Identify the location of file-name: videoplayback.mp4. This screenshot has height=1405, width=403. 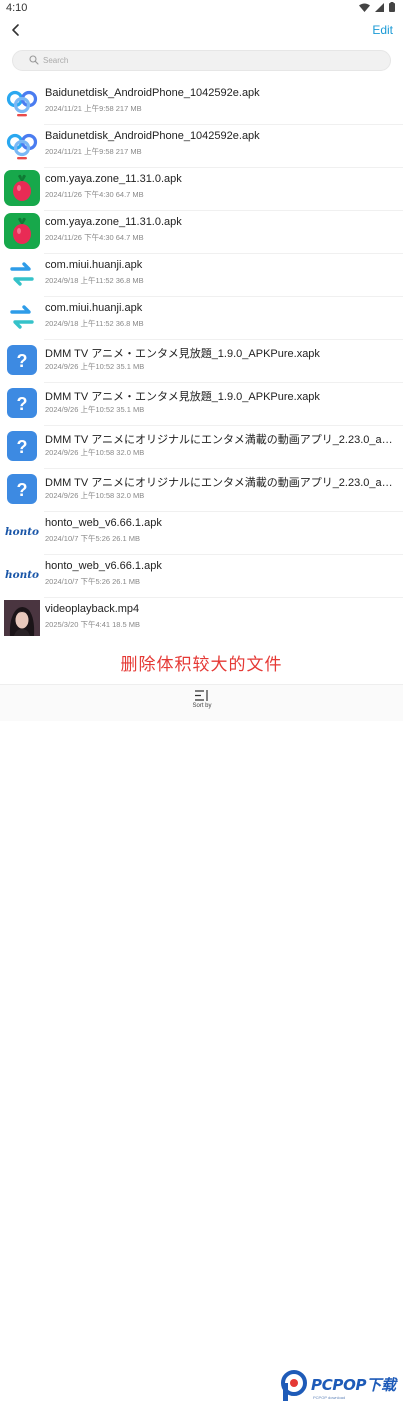
(92, 609).